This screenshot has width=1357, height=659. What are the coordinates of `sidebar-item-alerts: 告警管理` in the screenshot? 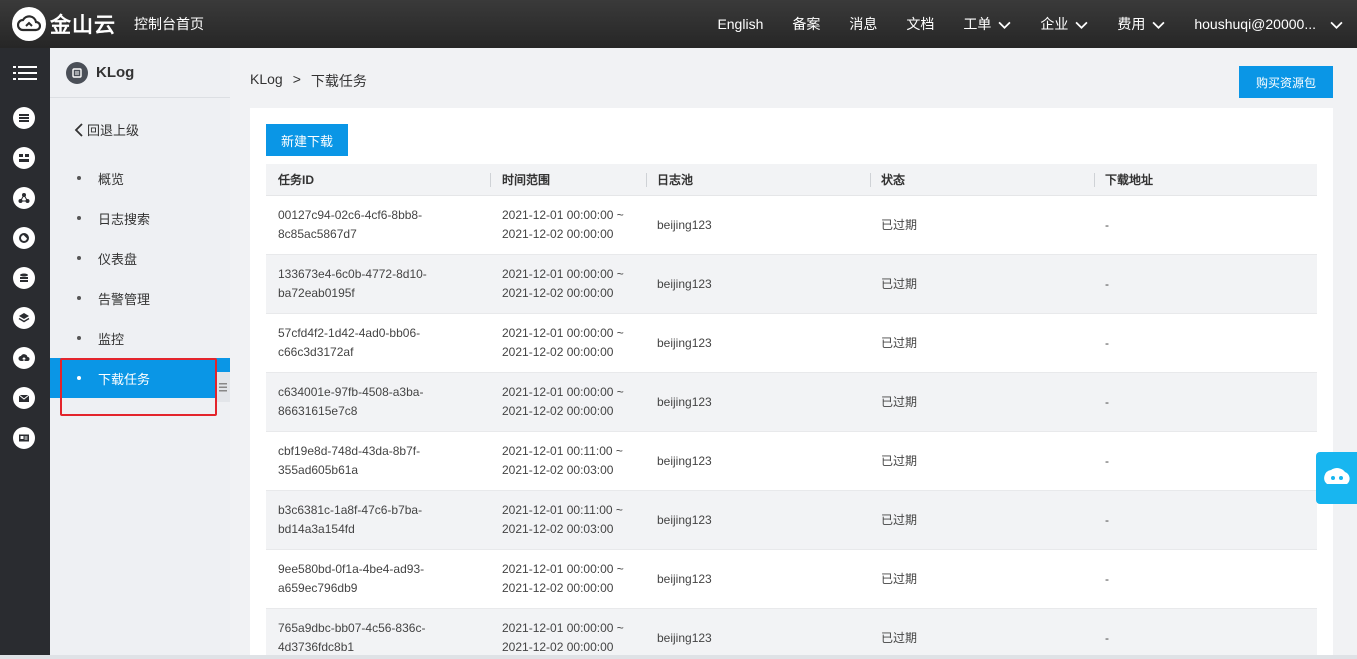 It's located at (140, 298).